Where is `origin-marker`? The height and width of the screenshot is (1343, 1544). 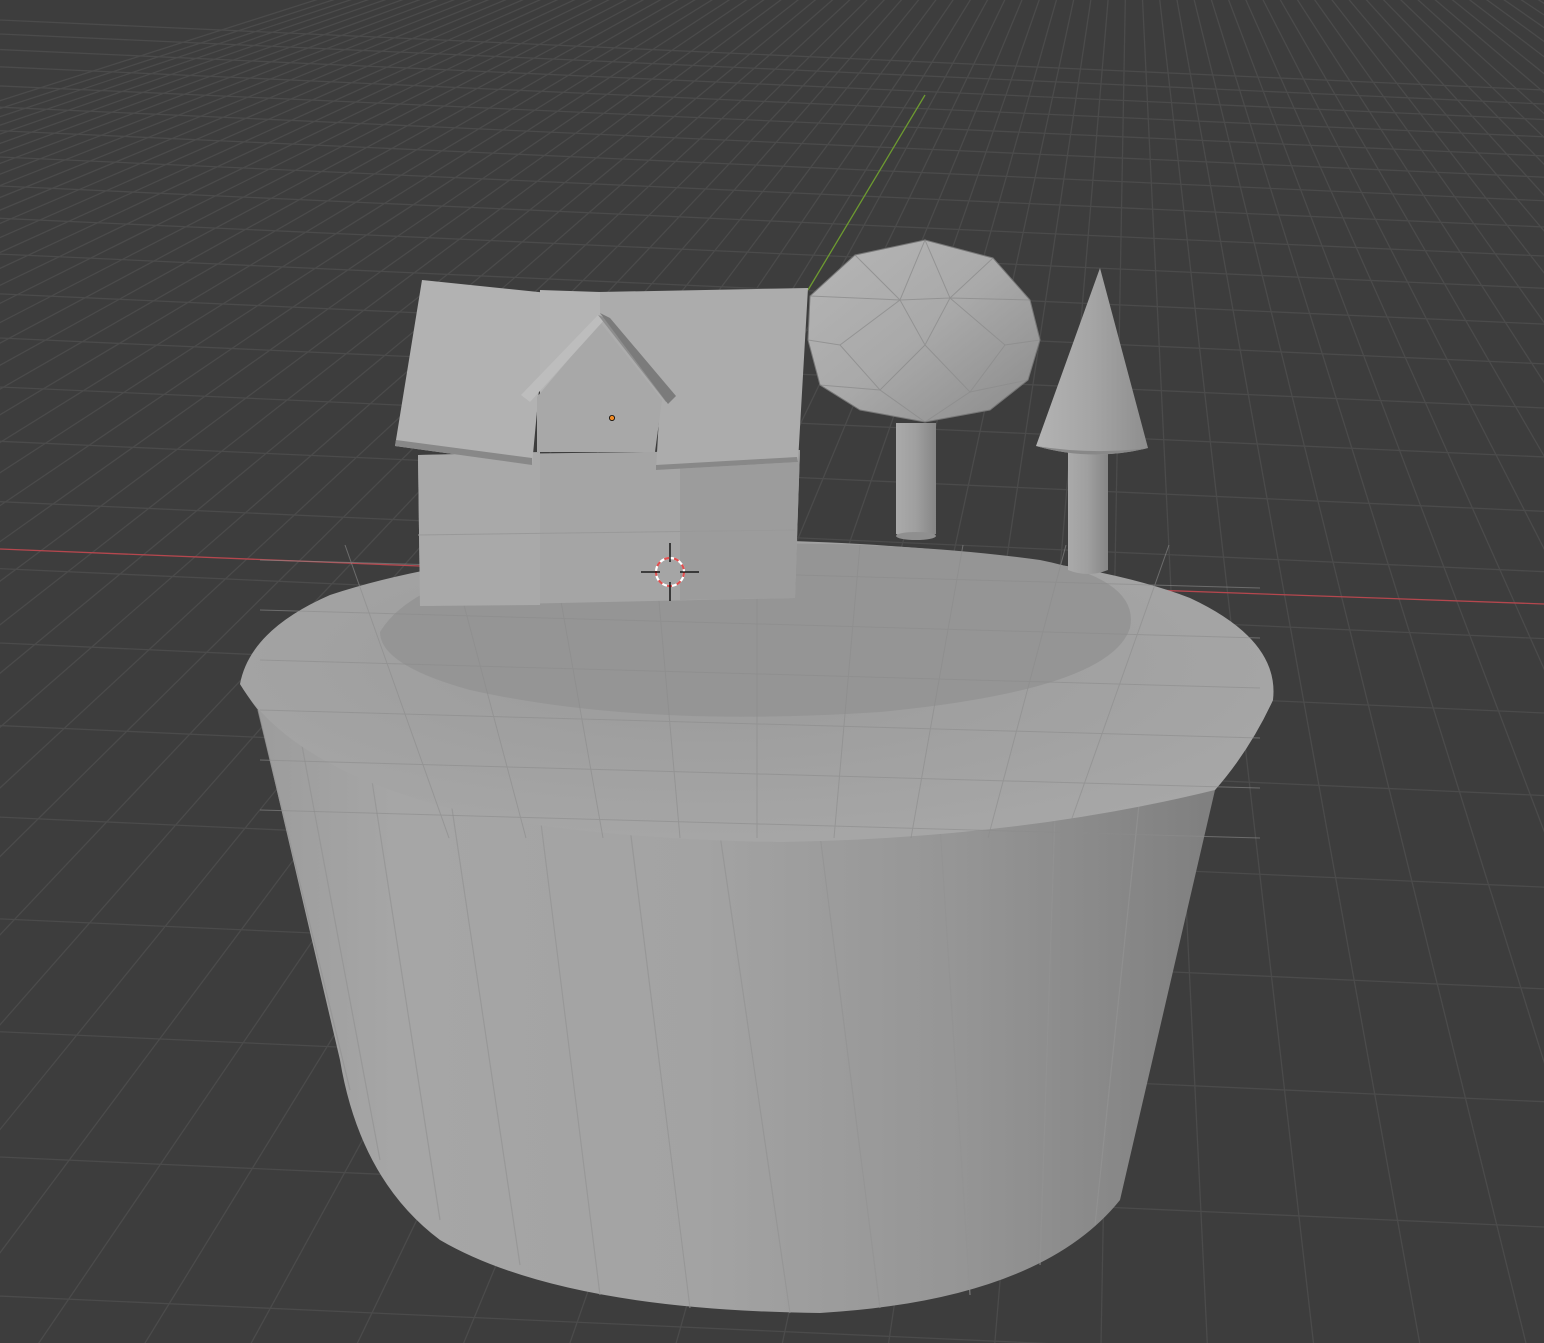
origin-marker is located at coordinates (612, 417).